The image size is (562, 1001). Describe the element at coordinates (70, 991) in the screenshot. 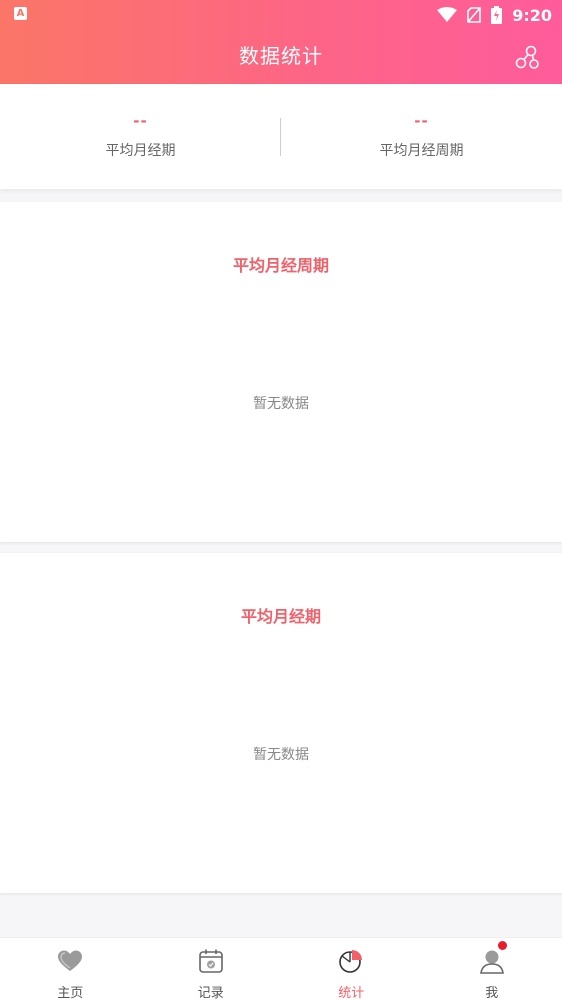

I see `tab-label: 主页` at that location.